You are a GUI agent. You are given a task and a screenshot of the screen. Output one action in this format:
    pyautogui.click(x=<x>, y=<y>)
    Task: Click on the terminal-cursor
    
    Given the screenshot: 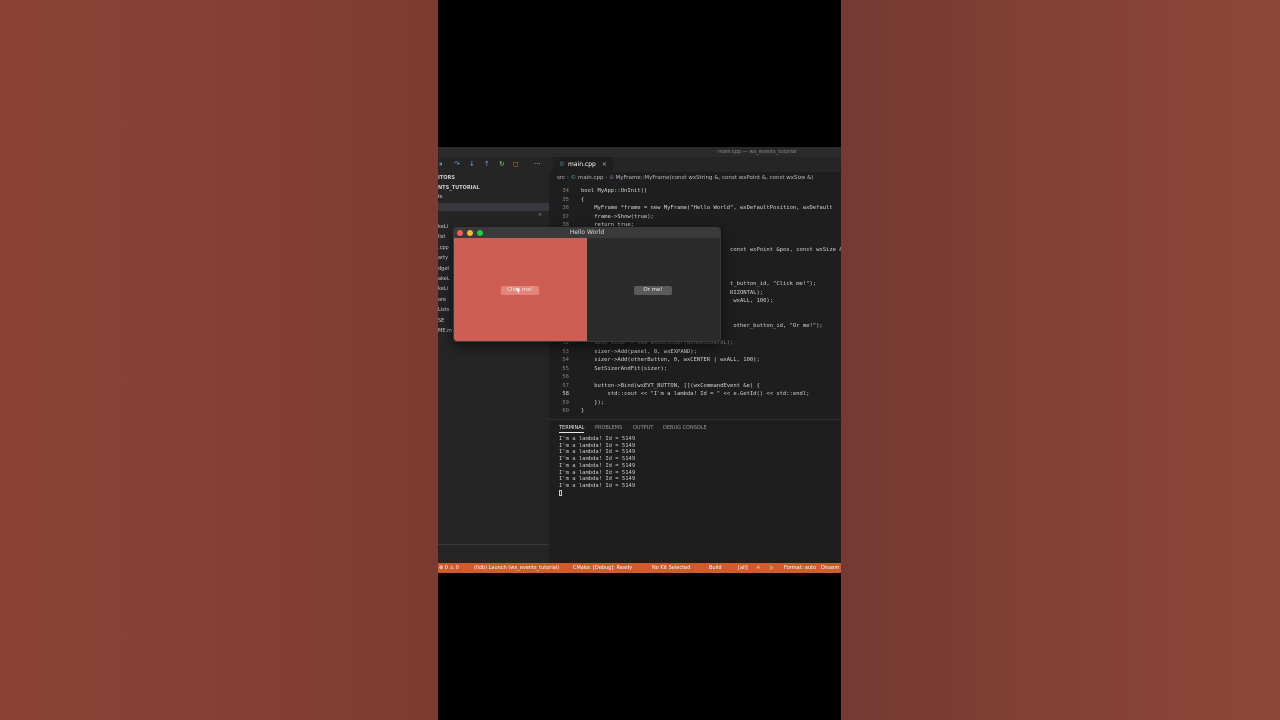 What is the action you would take?
    pyautogui.click(x=560, y=493)
    